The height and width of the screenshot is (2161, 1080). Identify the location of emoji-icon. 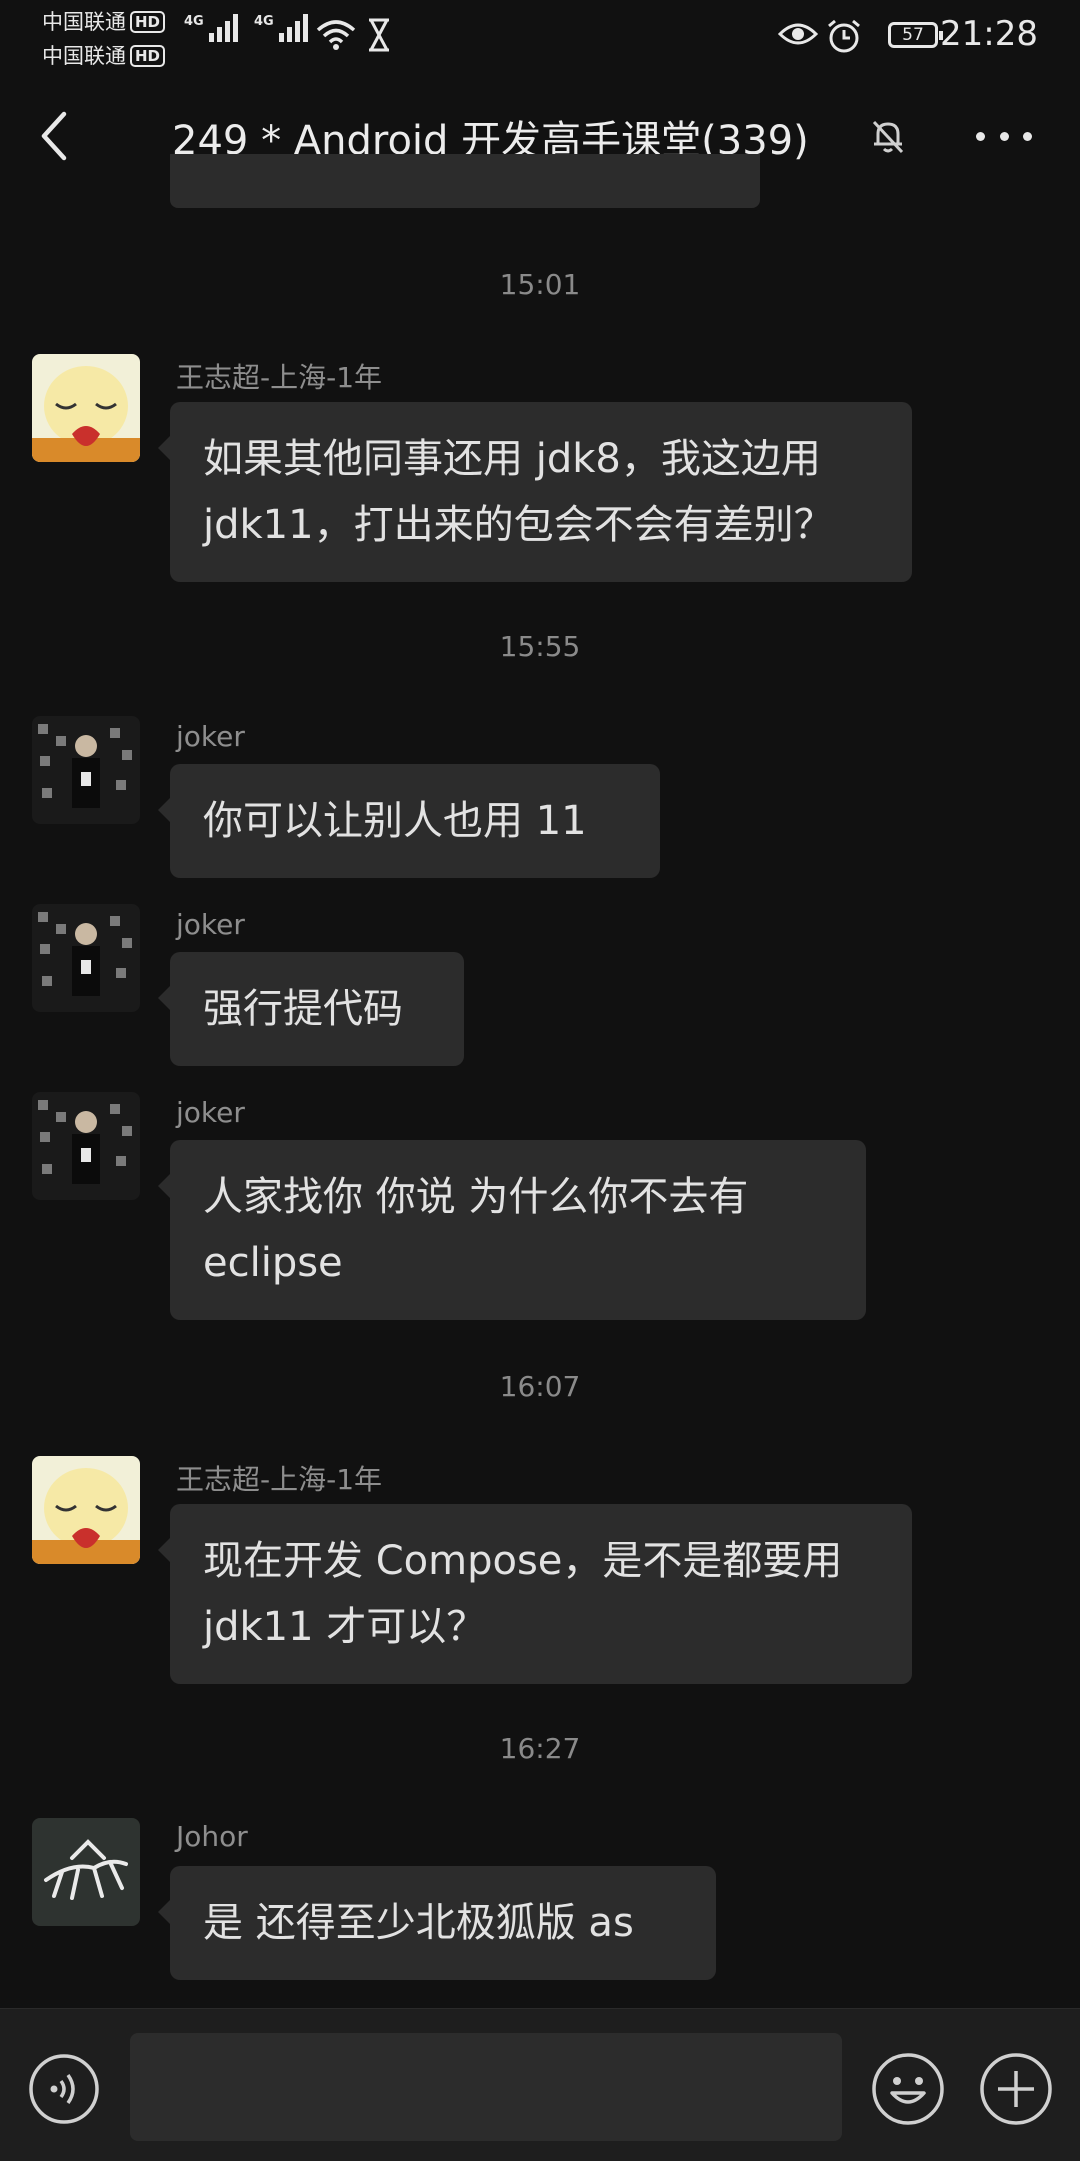
(908, 2089).